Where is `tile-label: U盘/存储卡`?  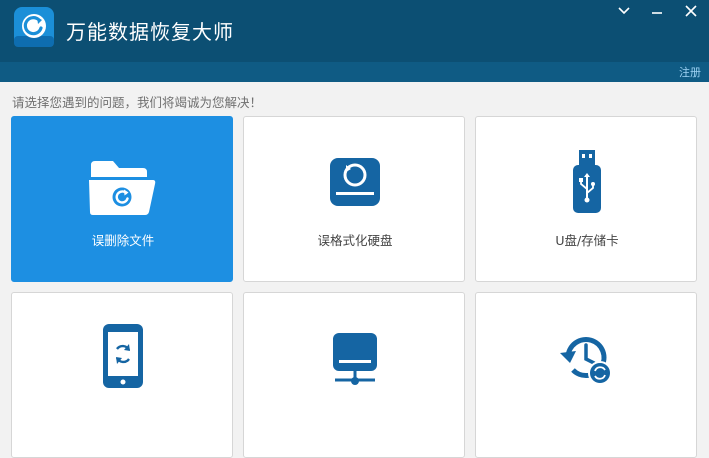
tile-label: U盘/存储卡 is located at coordinates (587, 240).